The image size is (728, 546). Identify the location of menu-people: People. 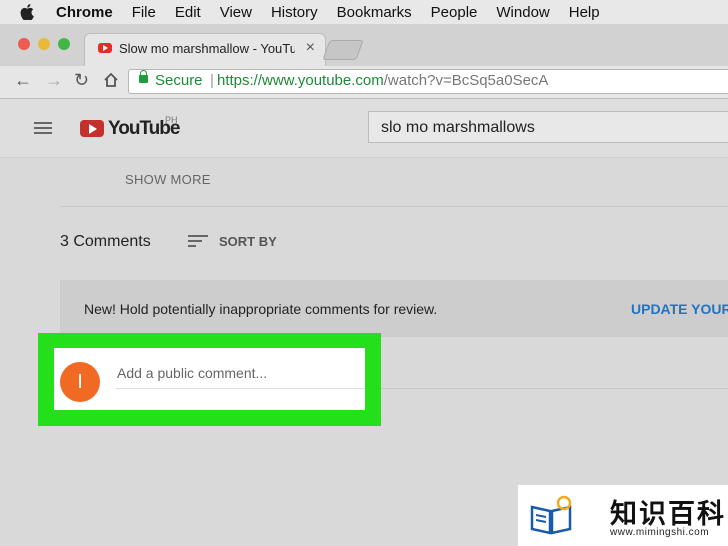
(454, 12).